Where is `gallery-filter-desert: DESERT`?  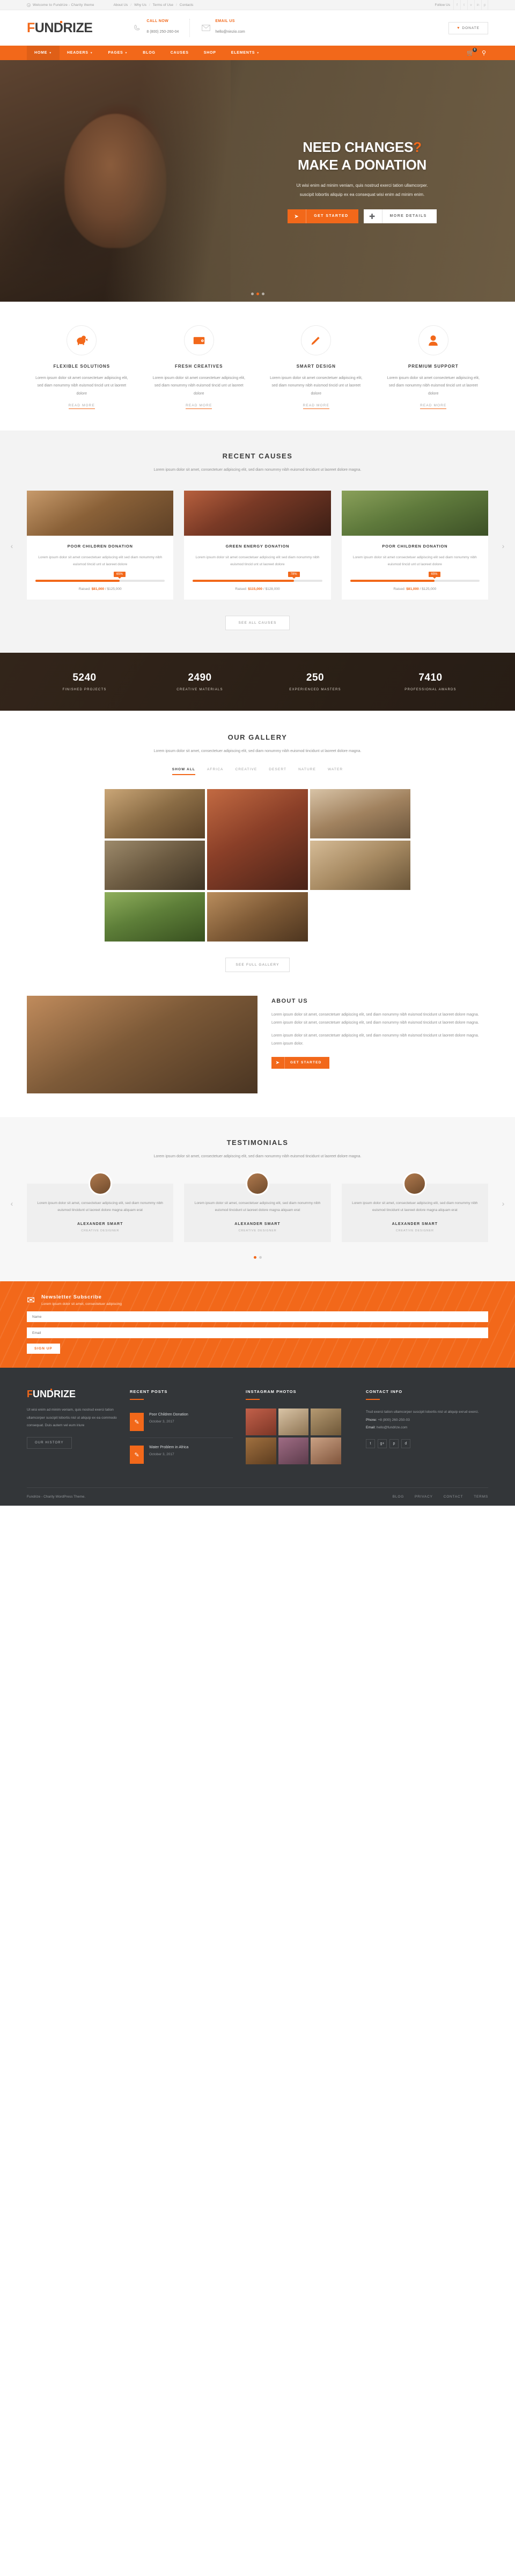
gallery-filter-desert: DESERT is located at coordinates (277, 772).